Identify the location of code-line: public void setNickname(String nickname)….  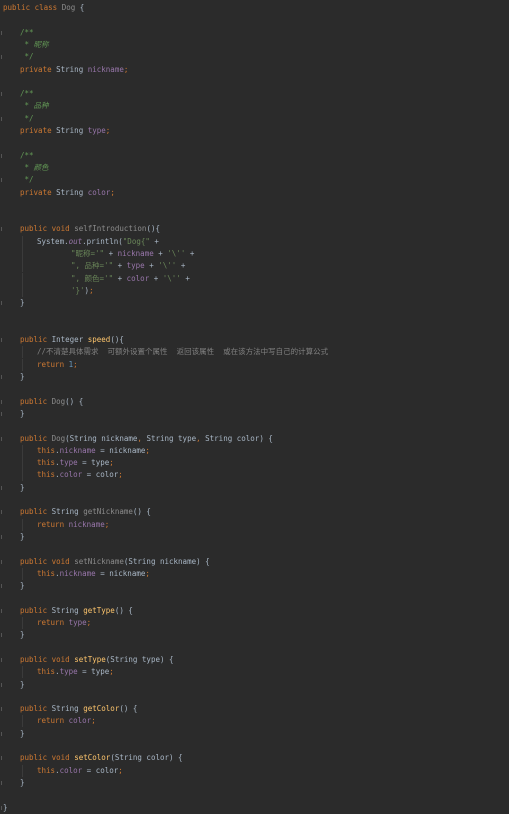
(254, 562).